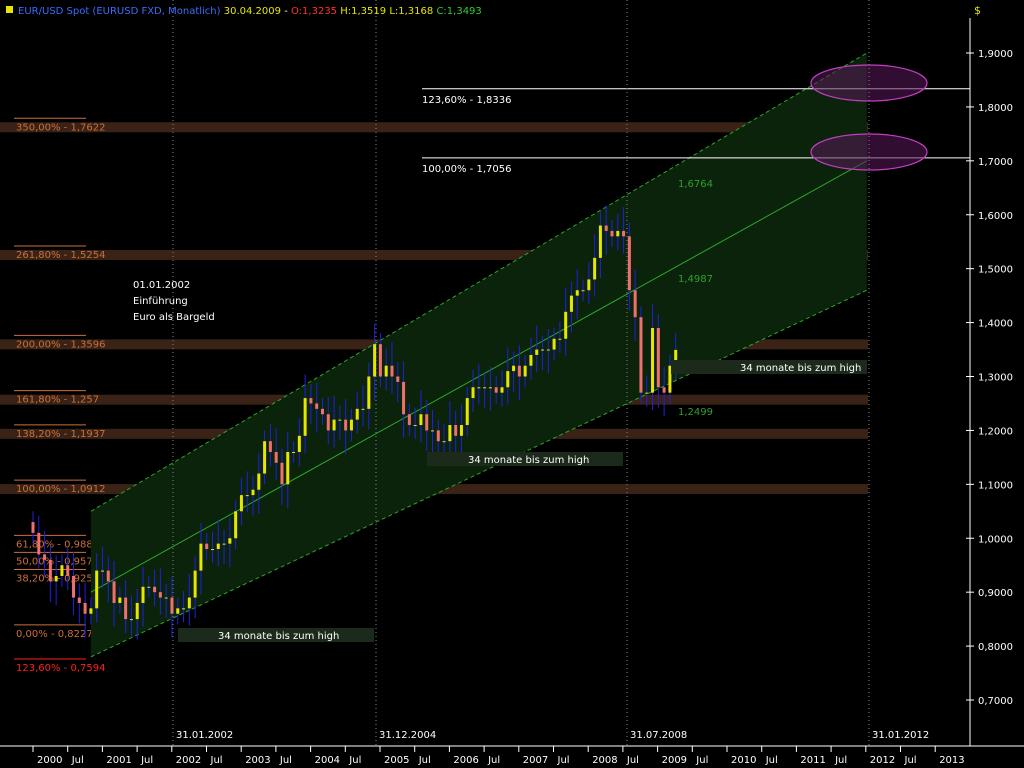 This screenshot has width=1024, height=768. I want to click on euro-intro-line-3: Euro als Bargeld, so click(174, 317).